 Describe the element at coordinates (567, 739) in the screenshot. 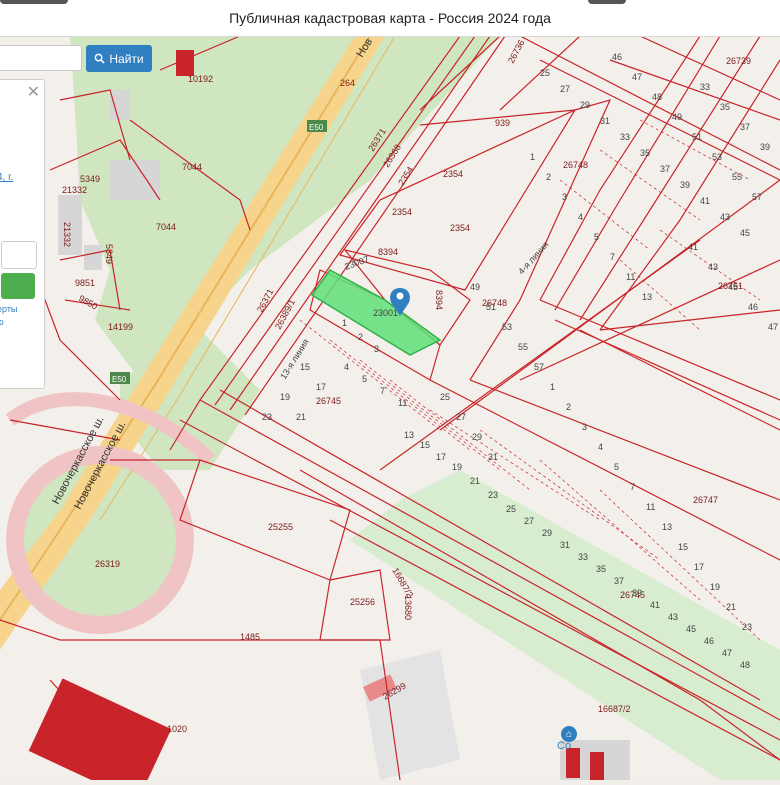

I see `poi-marker: ⌂ Со` at that location.